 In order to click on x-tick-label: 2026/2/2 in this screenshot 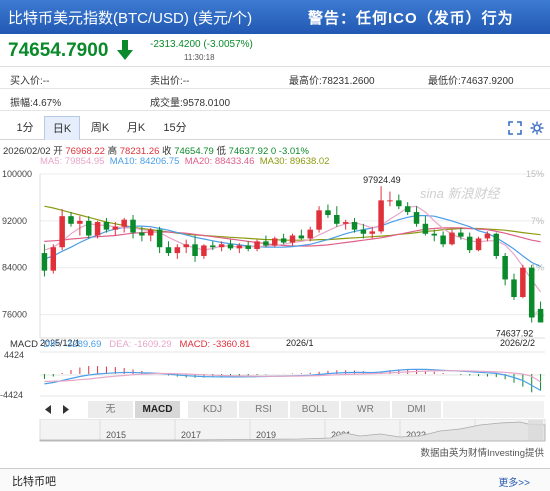, I will do `click(517, 343)`.